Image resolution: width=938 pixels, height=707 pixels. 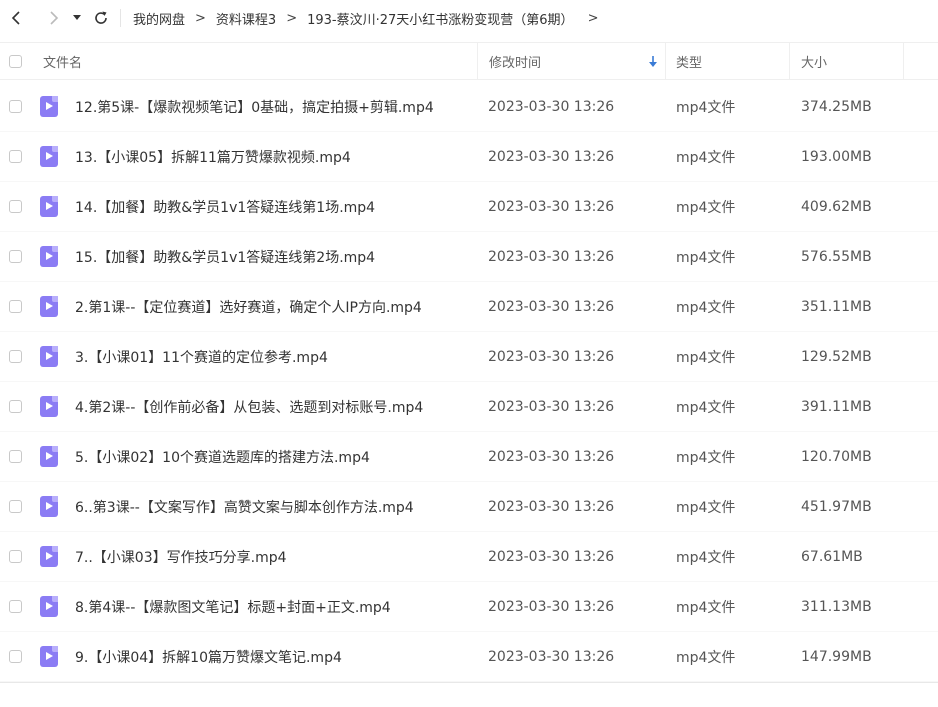 I want to click on chevron-left-icon, so click(x=15, y=18).